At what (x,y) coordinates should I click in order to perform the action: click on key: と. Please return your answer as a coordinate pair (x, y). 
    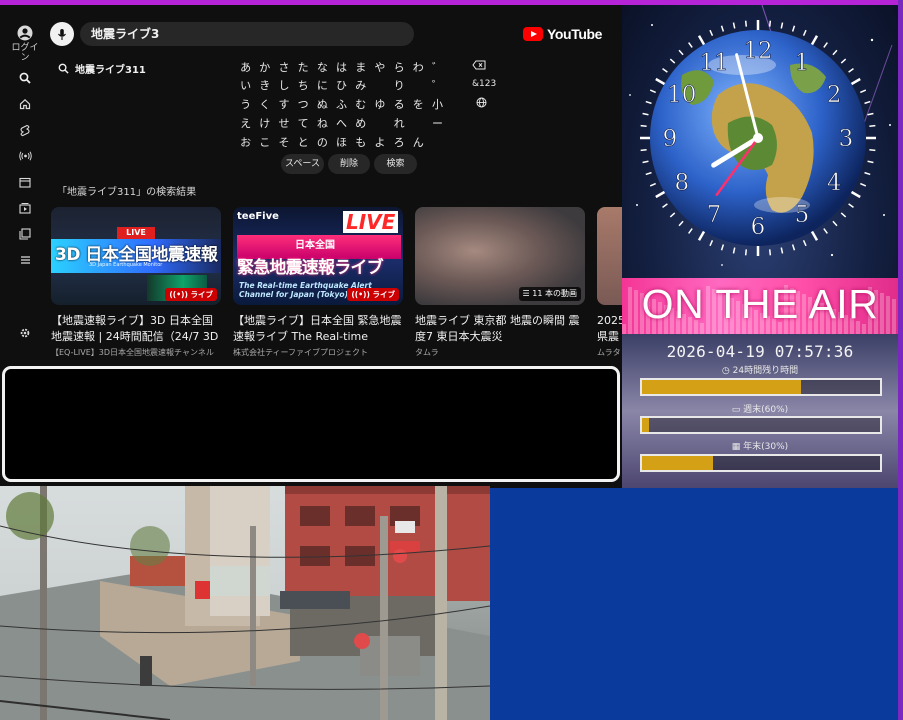
    Looking at the image, I should click on (303, 142).